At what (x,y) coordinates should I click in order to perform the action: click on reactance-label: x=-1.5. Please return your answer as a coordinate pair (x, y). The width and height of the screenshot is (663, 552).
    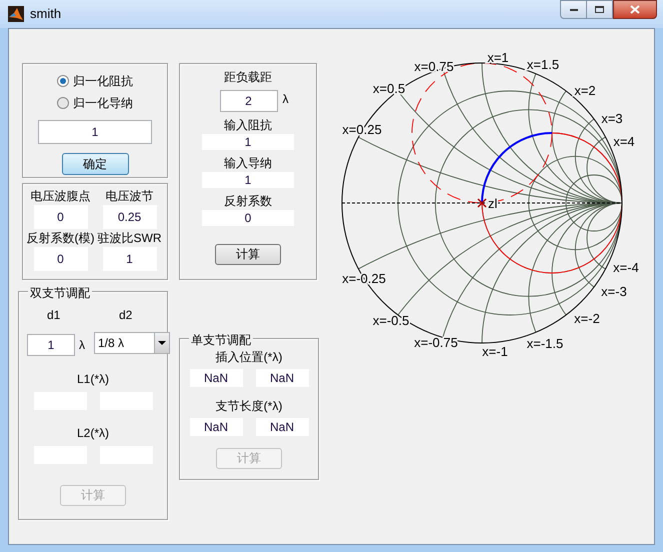
    Looking at the image, I should click on (545, 343).